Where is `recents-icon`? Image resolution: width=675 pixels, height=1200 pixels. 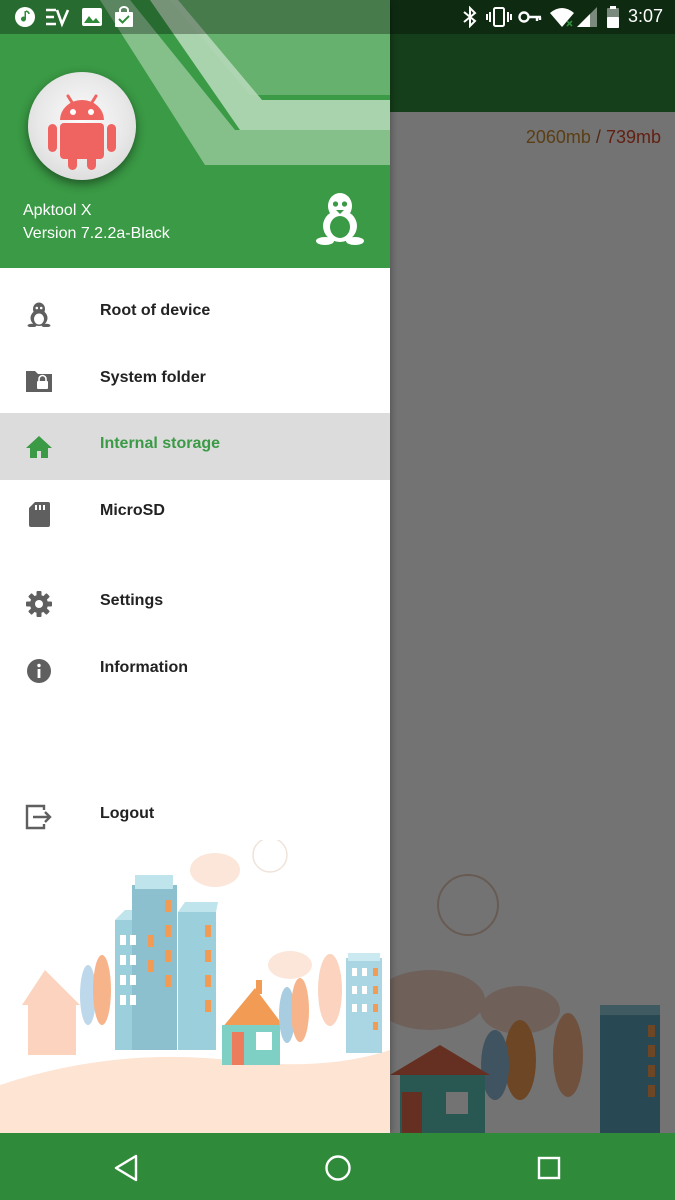
recents-icon is located at coordinates (549, 1168).